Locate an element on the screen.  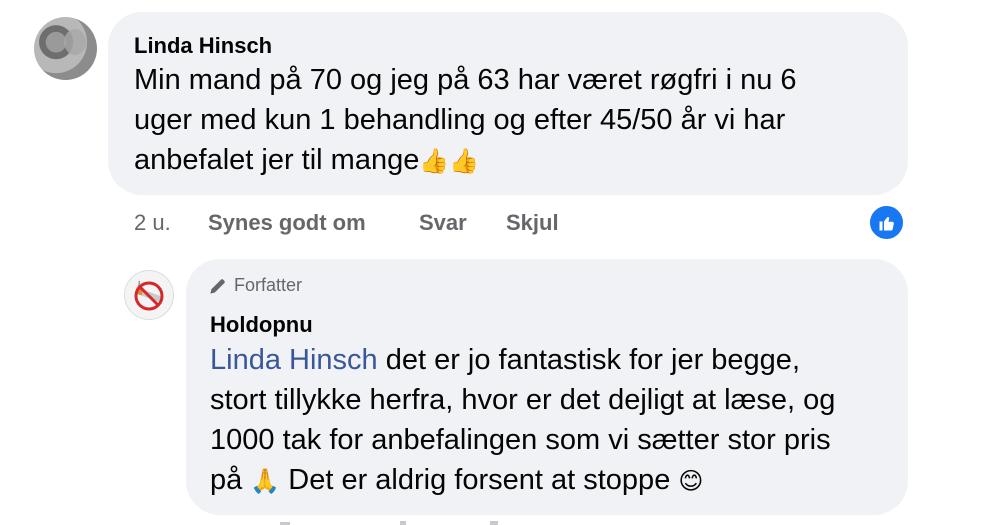
like-button: Synes godt om is located at coordinates (287, 223).